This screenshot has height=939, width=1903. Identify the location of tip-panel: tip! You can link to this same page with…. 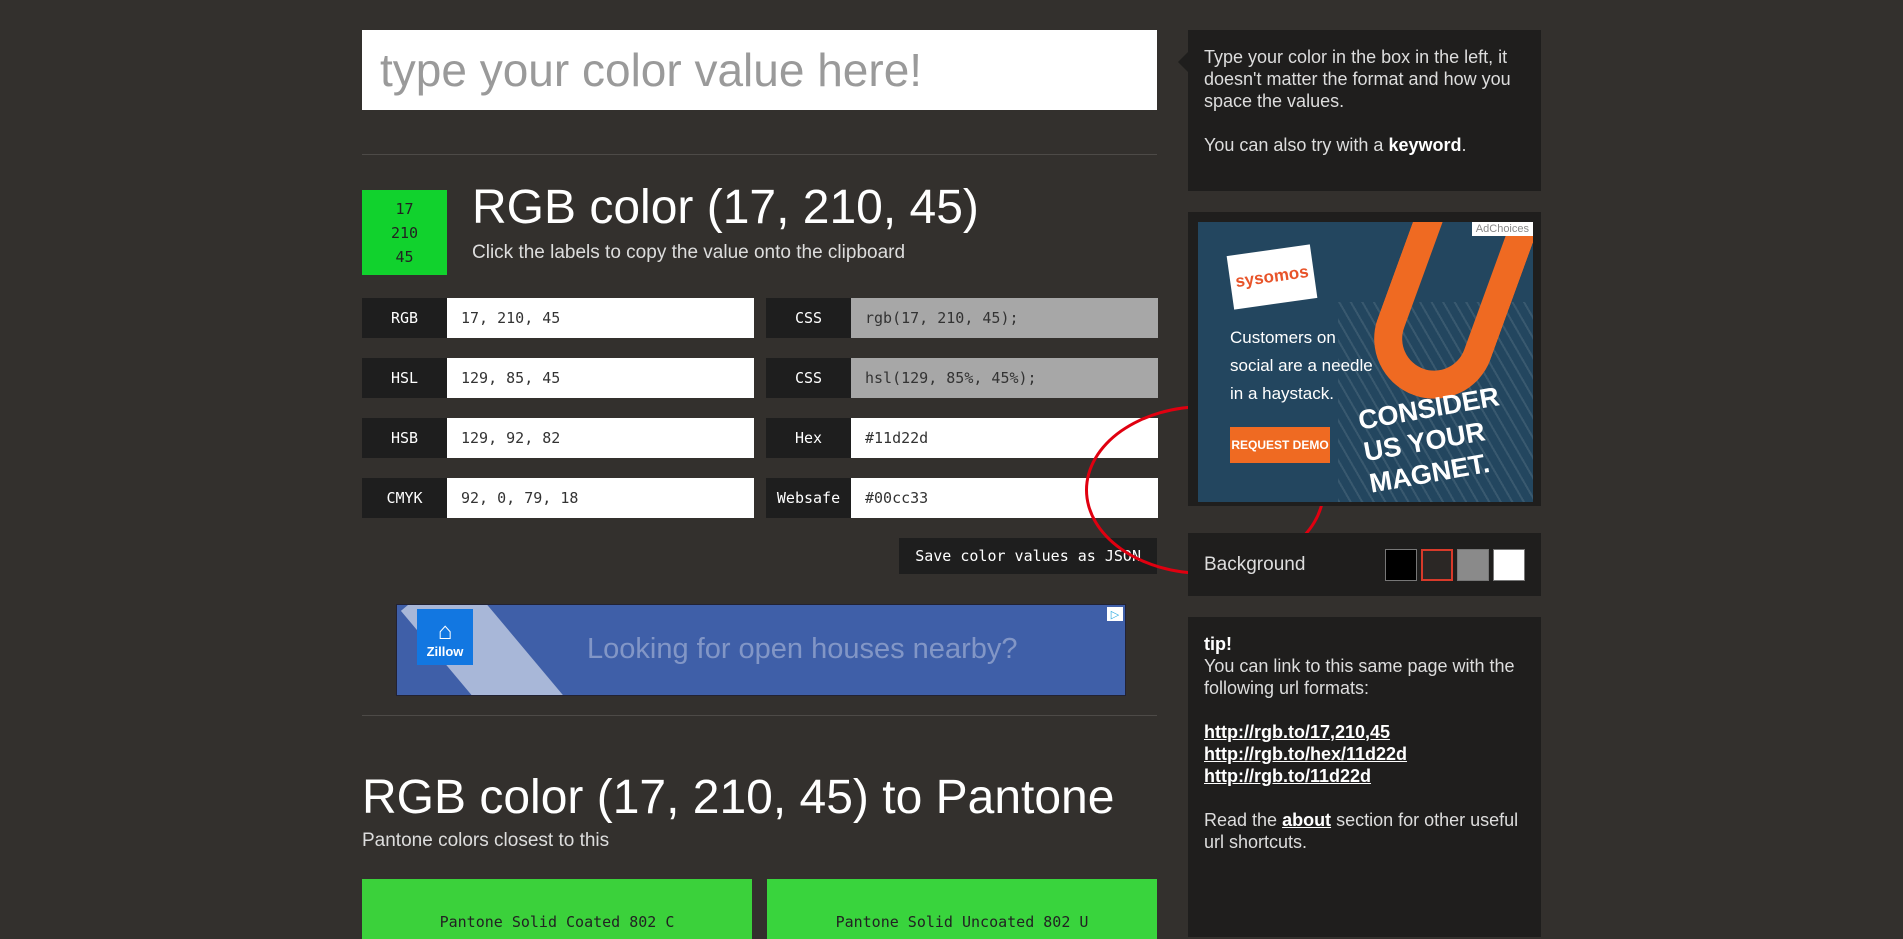
(1364, 777).